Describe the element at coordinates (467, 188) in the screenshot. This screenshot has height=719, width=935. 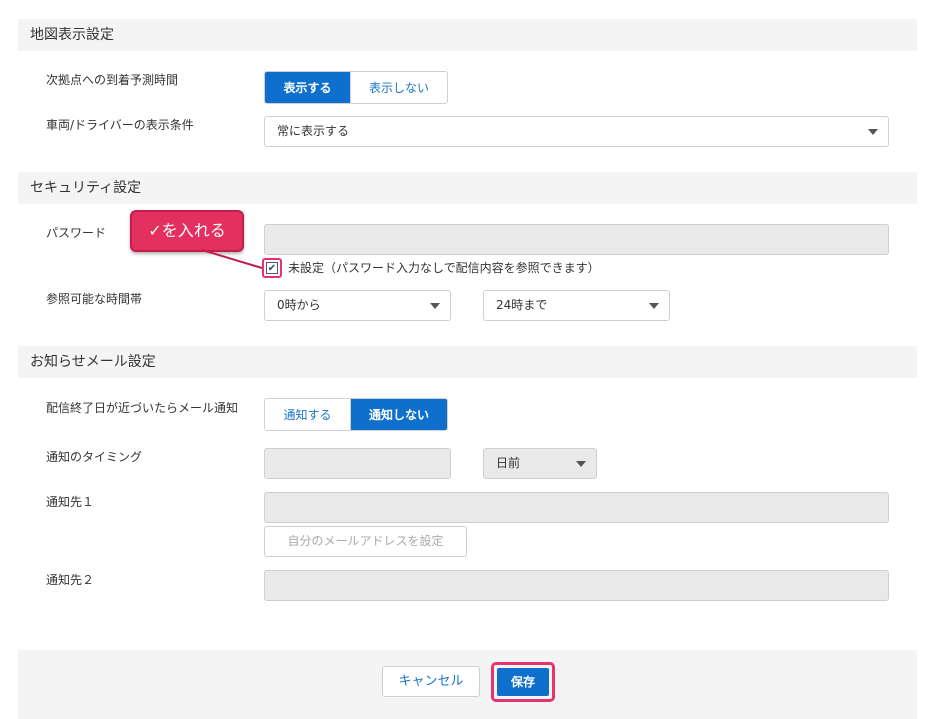
I see `section-header-security: セキュリティ設定` at that location.